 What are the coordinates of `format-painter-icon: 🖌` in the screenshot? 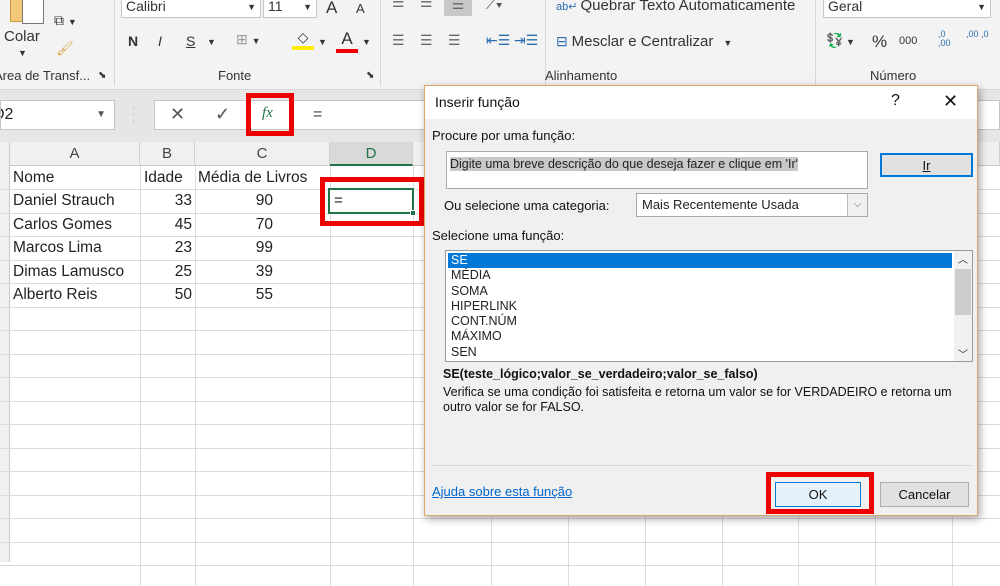 It's located at (65, 48).